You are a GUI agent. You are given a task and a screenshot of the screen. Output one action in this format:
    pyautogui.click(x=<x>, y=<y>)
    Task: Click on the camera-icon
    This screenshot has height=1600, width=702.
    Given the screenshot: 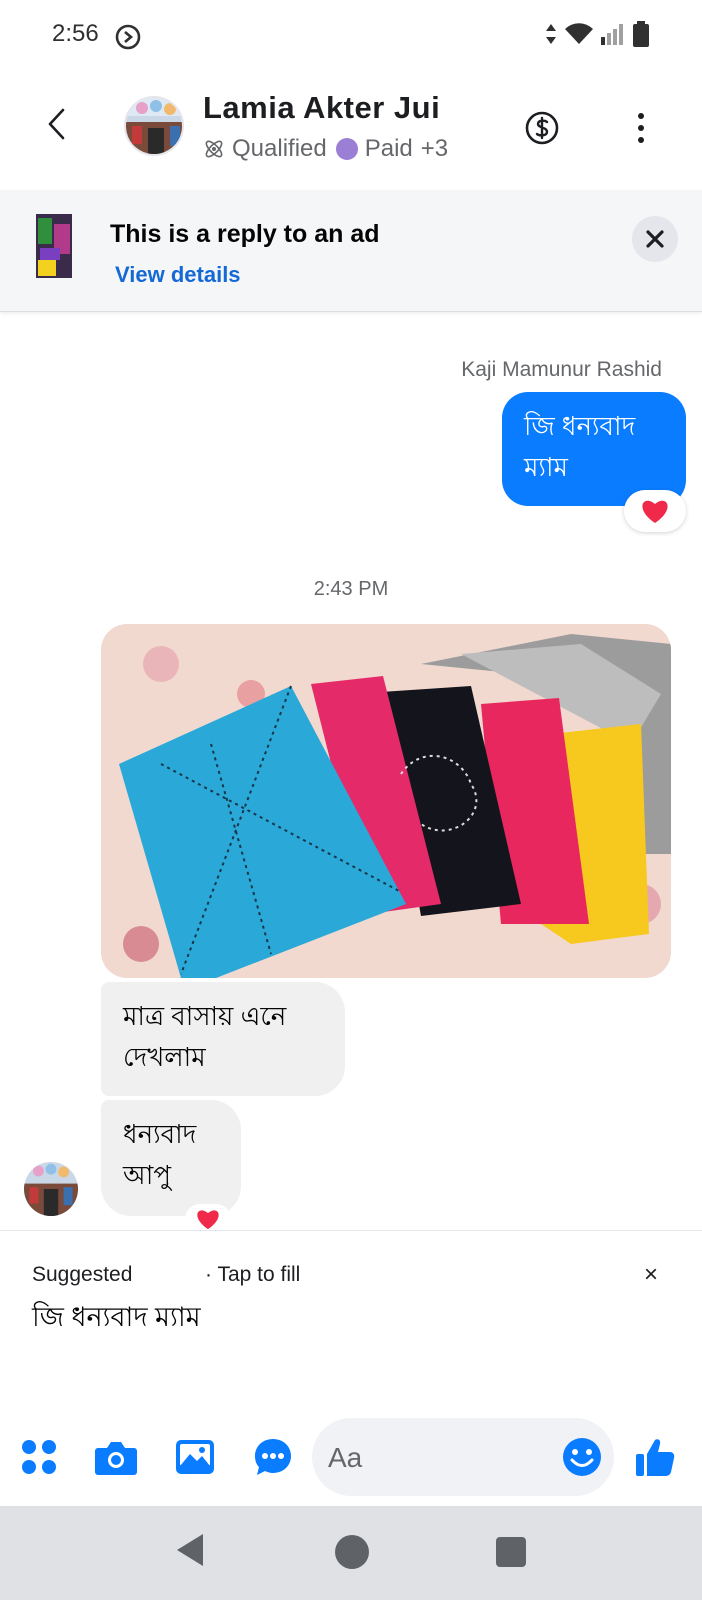 What is the action you would take?
    pyautogui.click(x=116, y=1458)
    